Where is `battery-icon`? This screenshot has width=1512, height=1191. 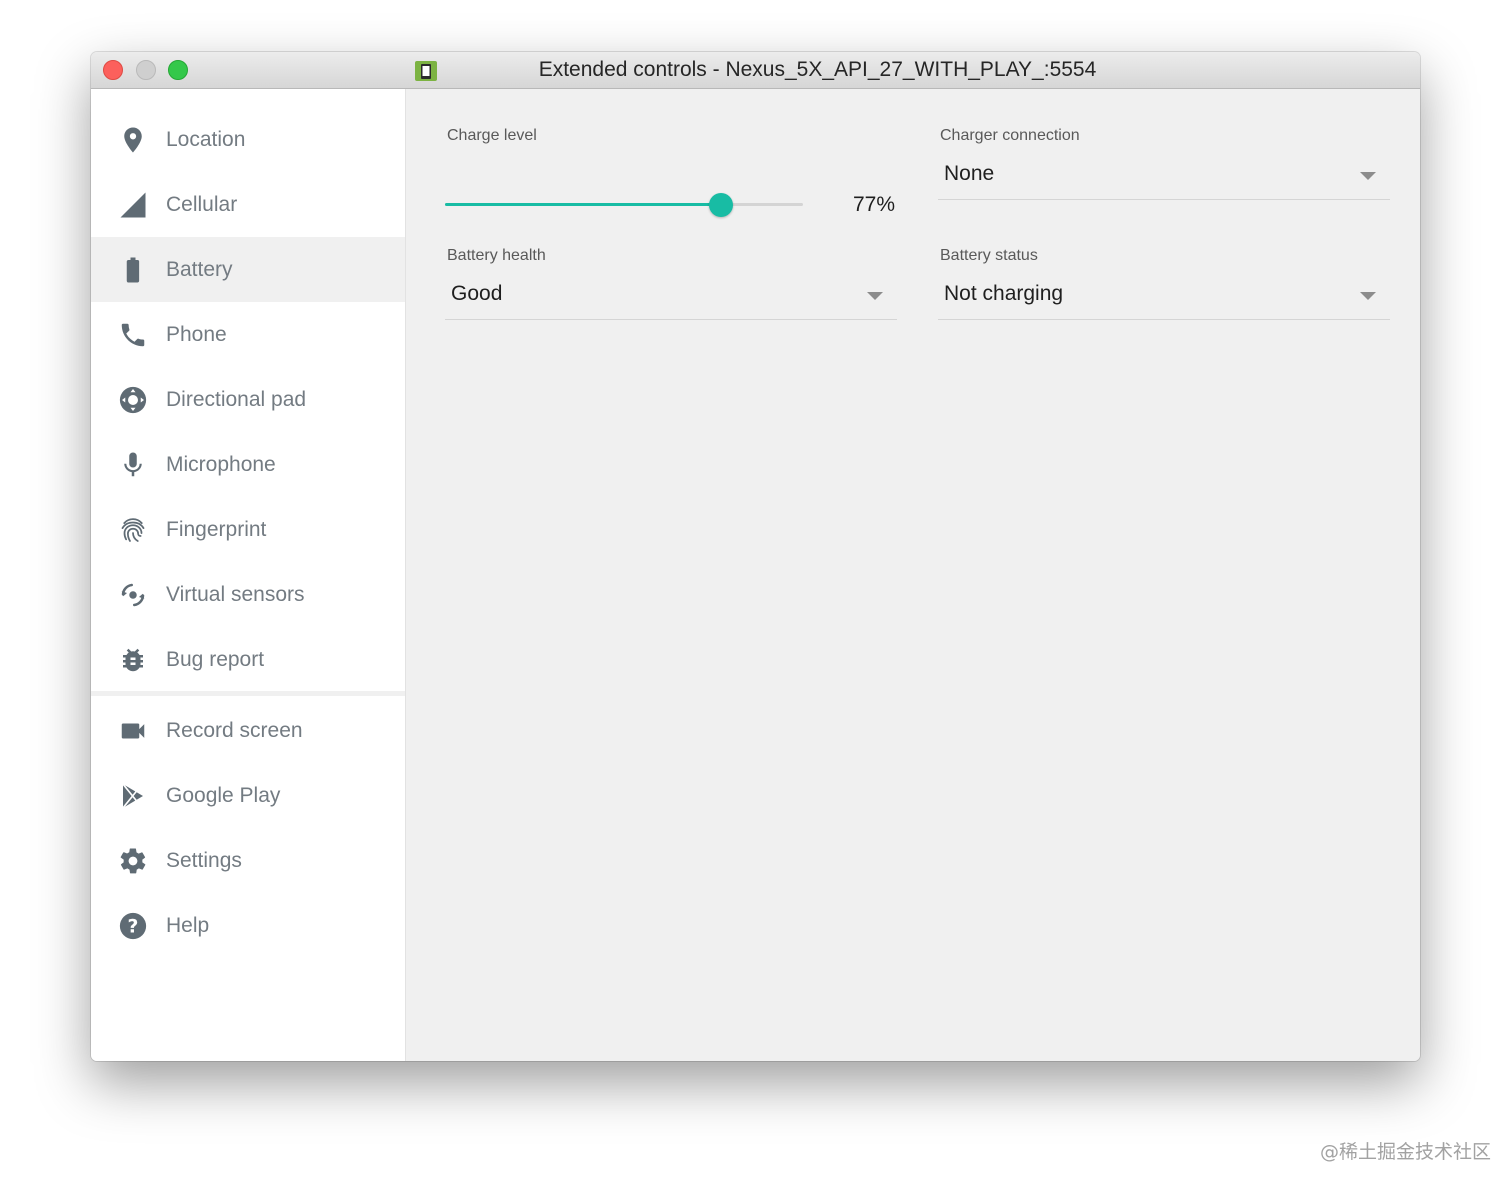
battery-icon is located at coordinates (133, 270).